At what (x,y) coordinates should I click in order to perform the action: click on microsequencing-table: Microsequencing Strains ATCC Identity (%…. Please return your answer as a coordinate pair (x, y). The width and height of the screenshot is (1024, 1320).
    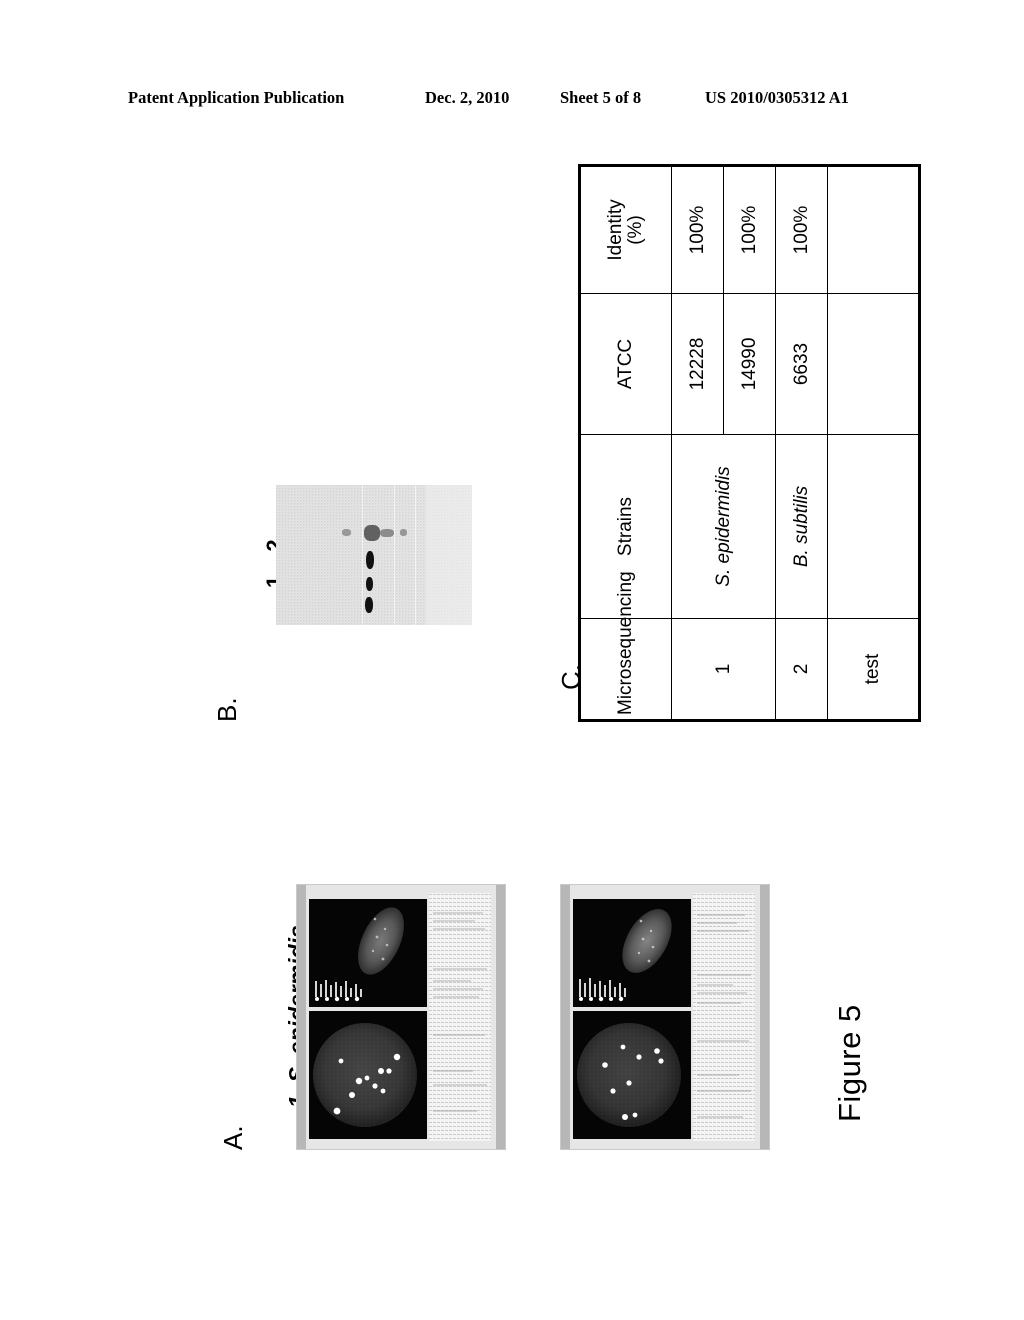
    Looking at the image, I should click on (749, 443).